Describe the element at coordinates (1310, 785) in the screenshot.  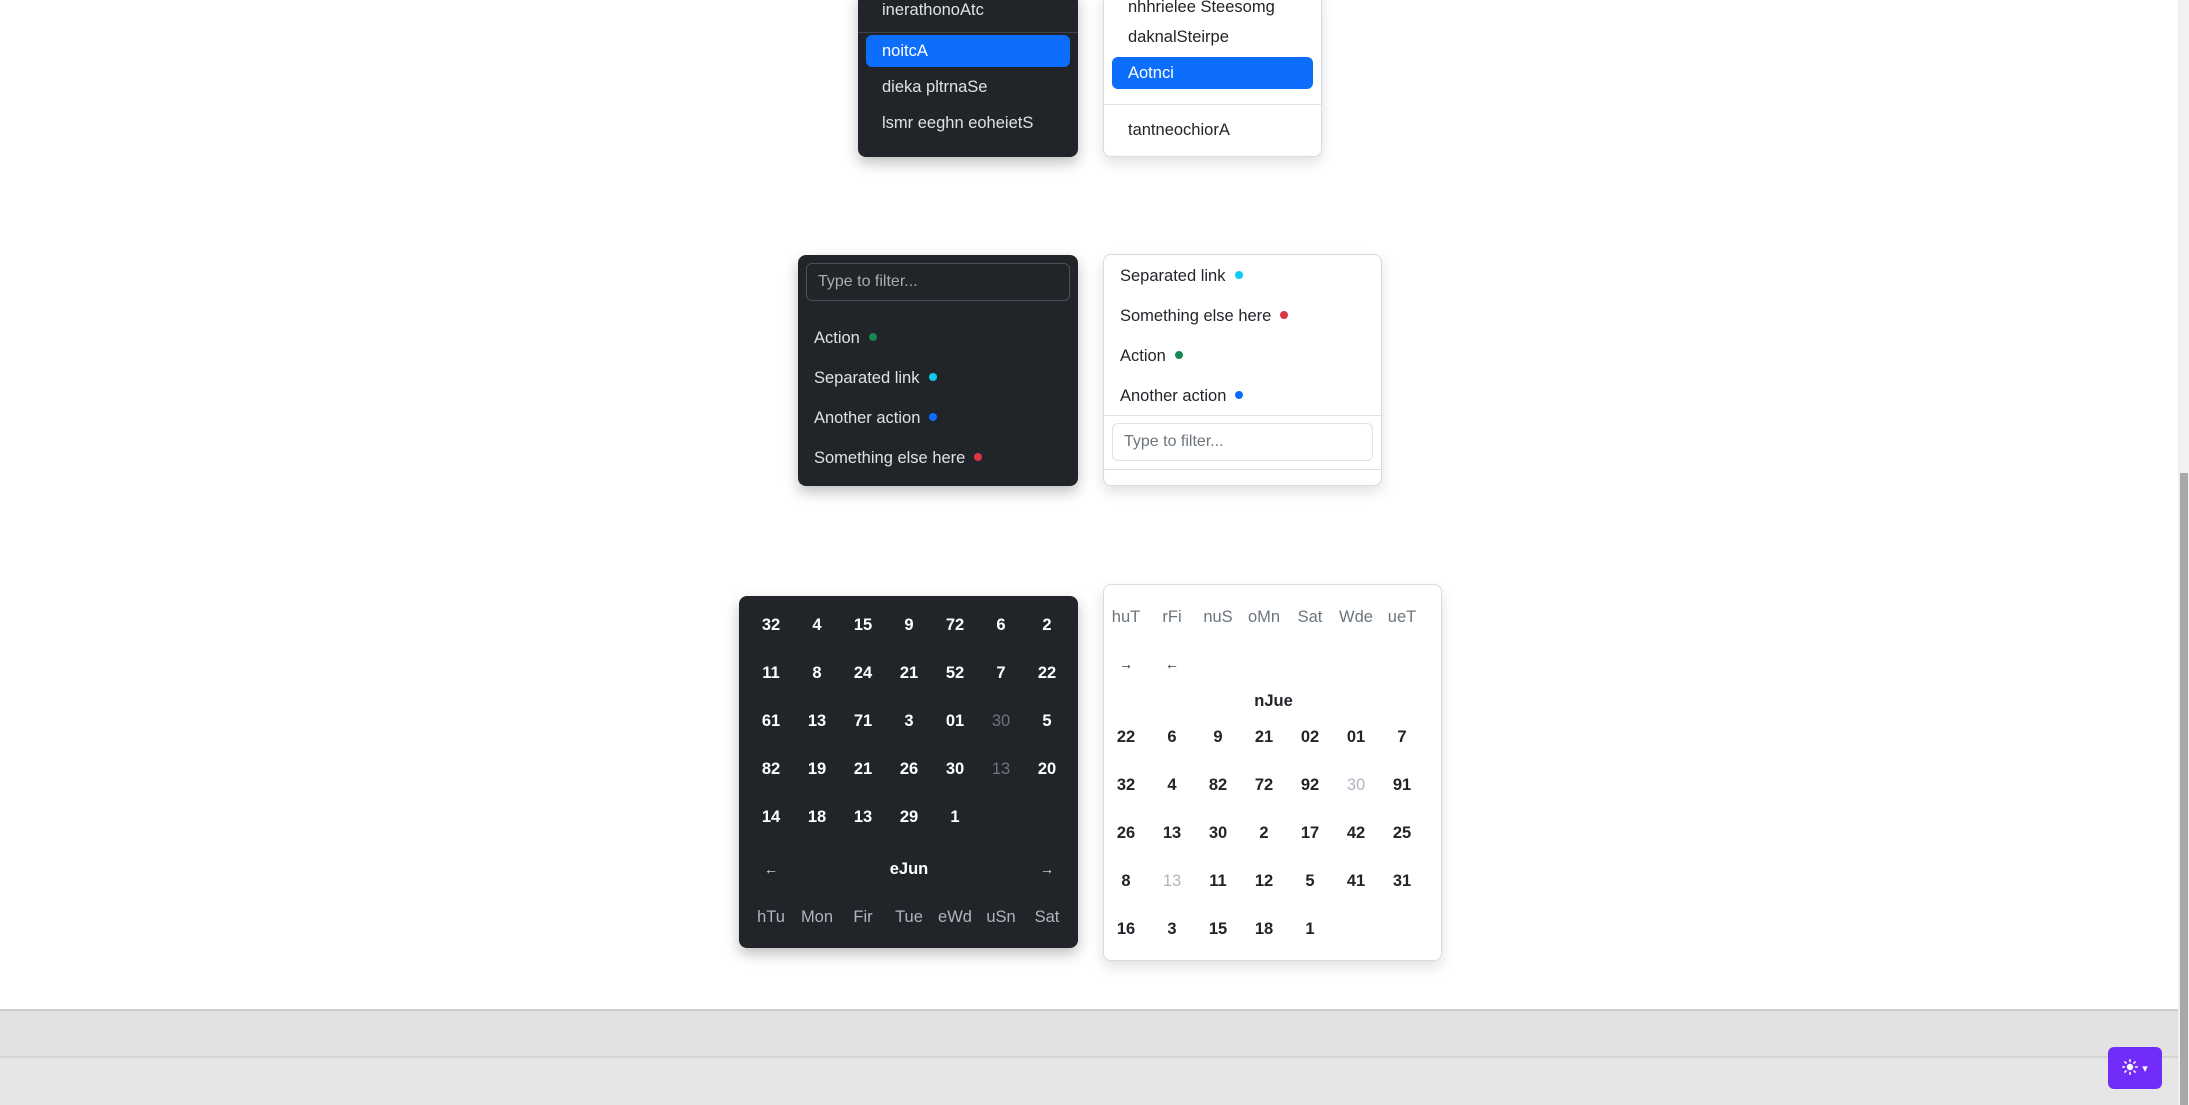
I see `calendar-day: 92` at that location.